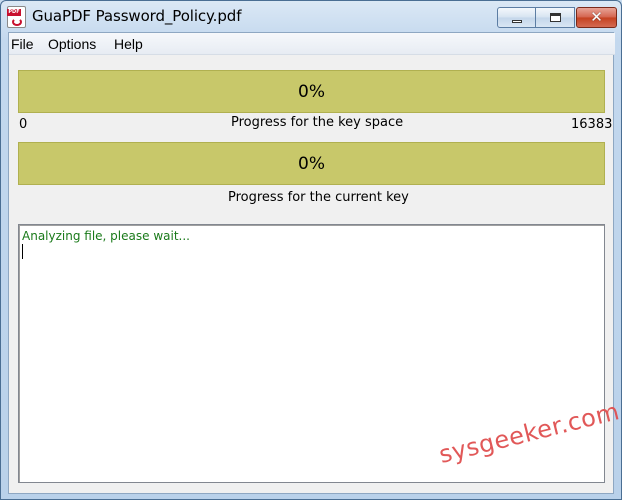 The image size is (622, 500). I want to click on menu-bar, so click(312, 44).